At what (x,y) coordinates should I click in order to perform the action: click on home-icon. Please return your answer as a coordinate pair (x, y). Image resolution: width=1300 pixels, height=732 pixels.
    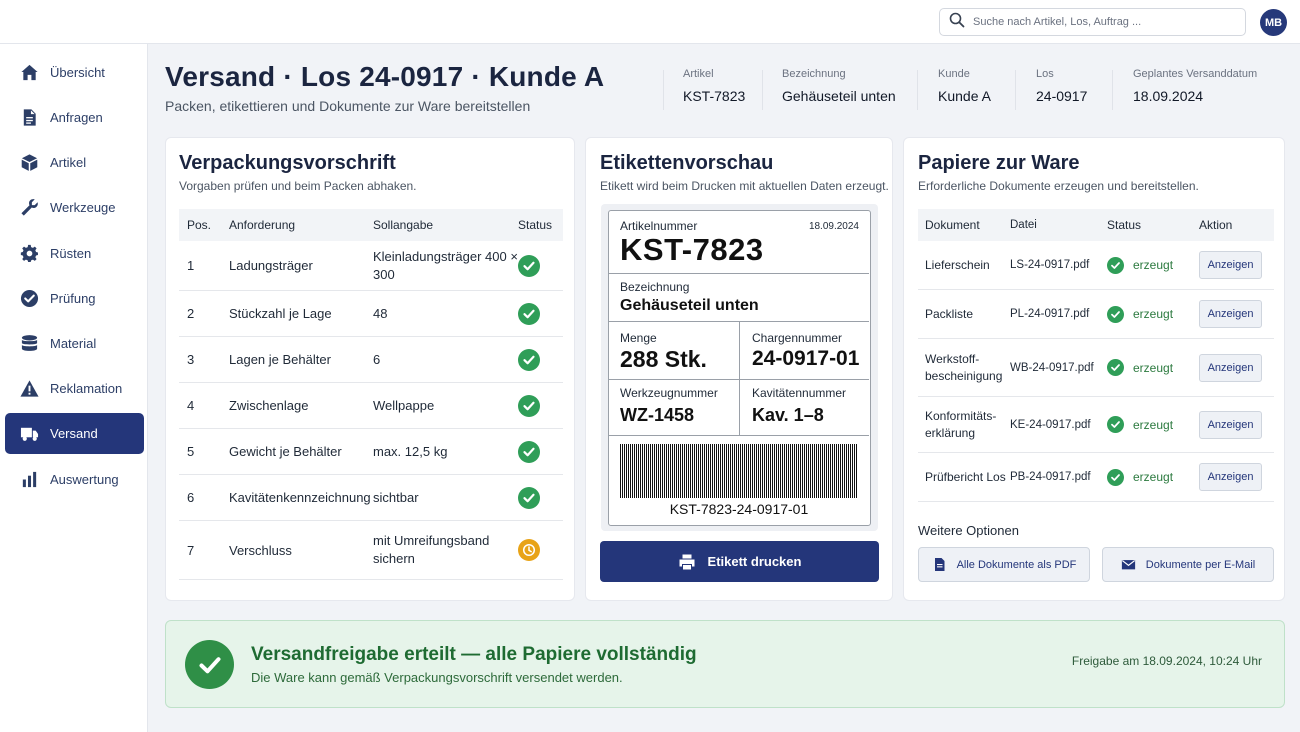
    Looking at the image, I should click on (29, 73).